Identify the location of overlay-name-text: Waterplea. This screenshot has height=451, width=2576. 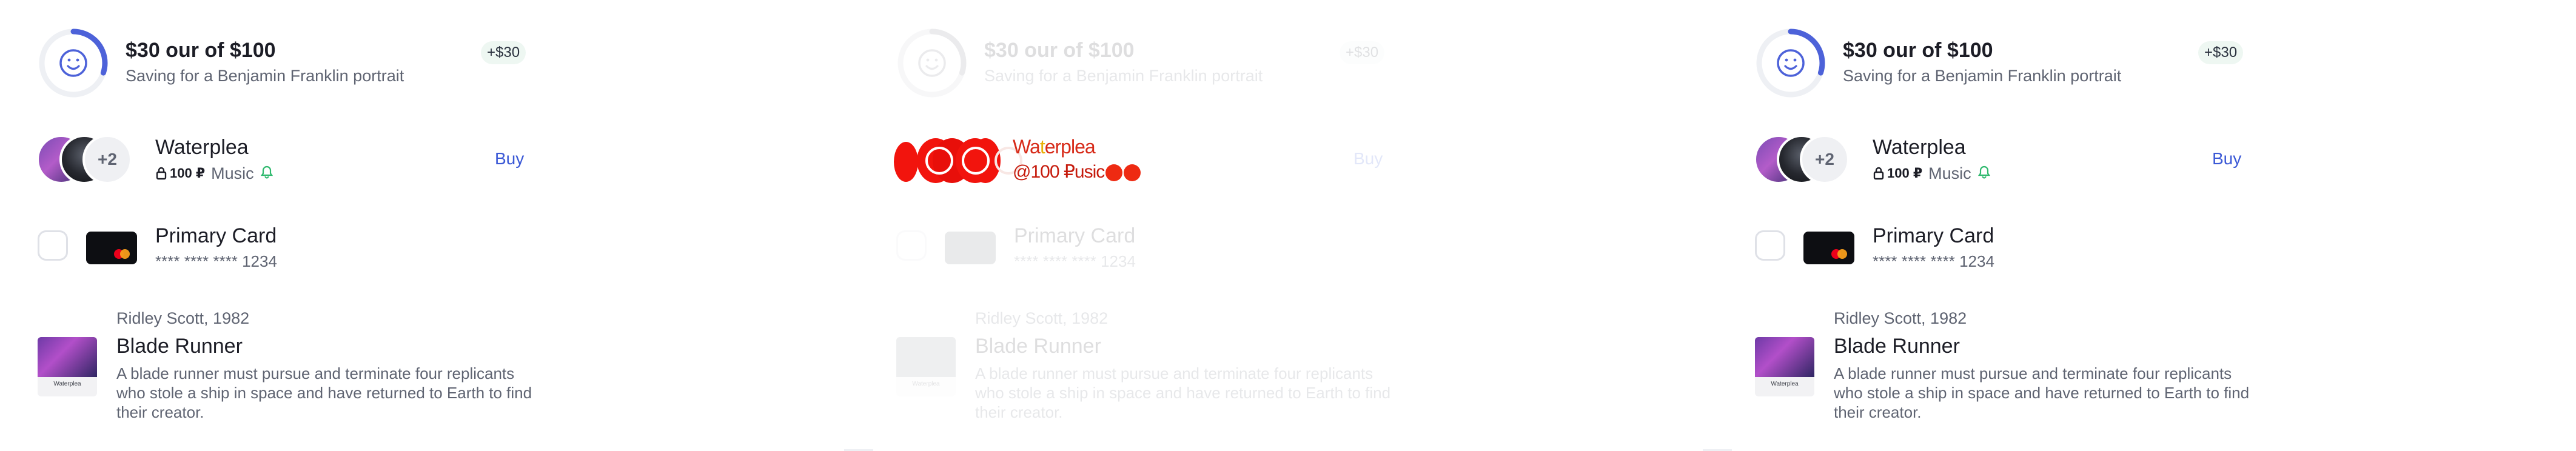
(1054, 147).